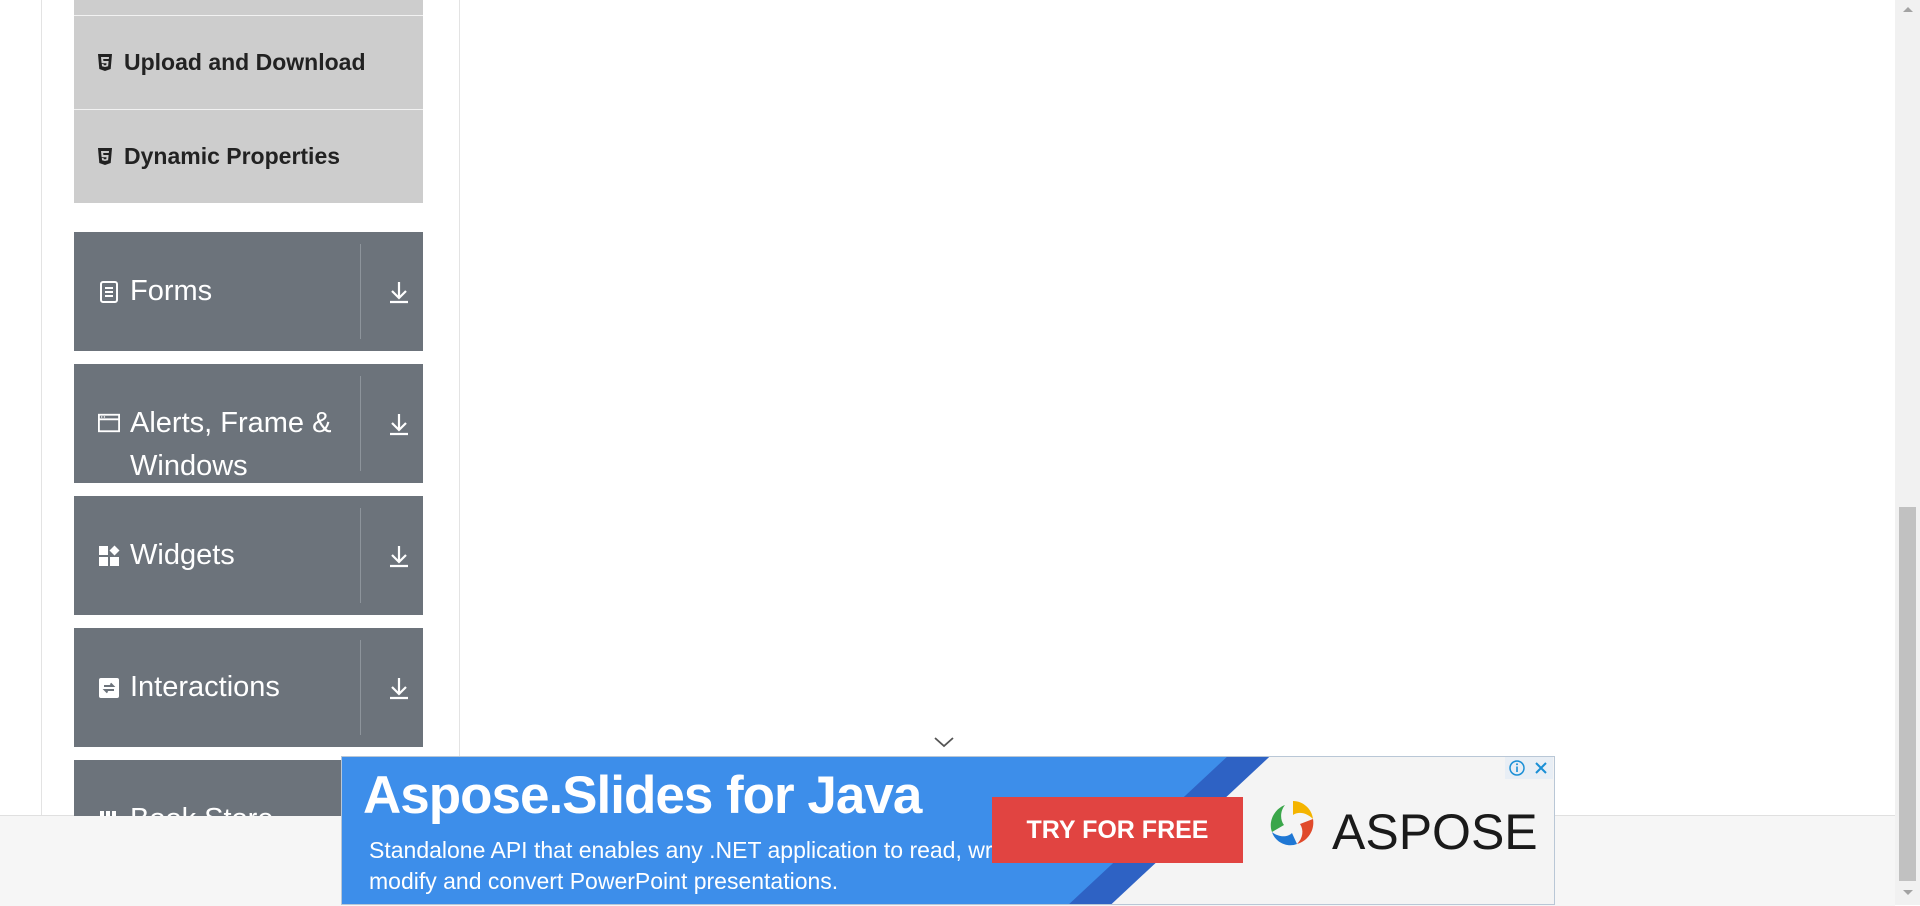 Image resolution: width=1920 pixels, height=906 pixels. Describe the element at coordinates (171, 291) in the screenshot. I see `group-label: Forms` at that location.